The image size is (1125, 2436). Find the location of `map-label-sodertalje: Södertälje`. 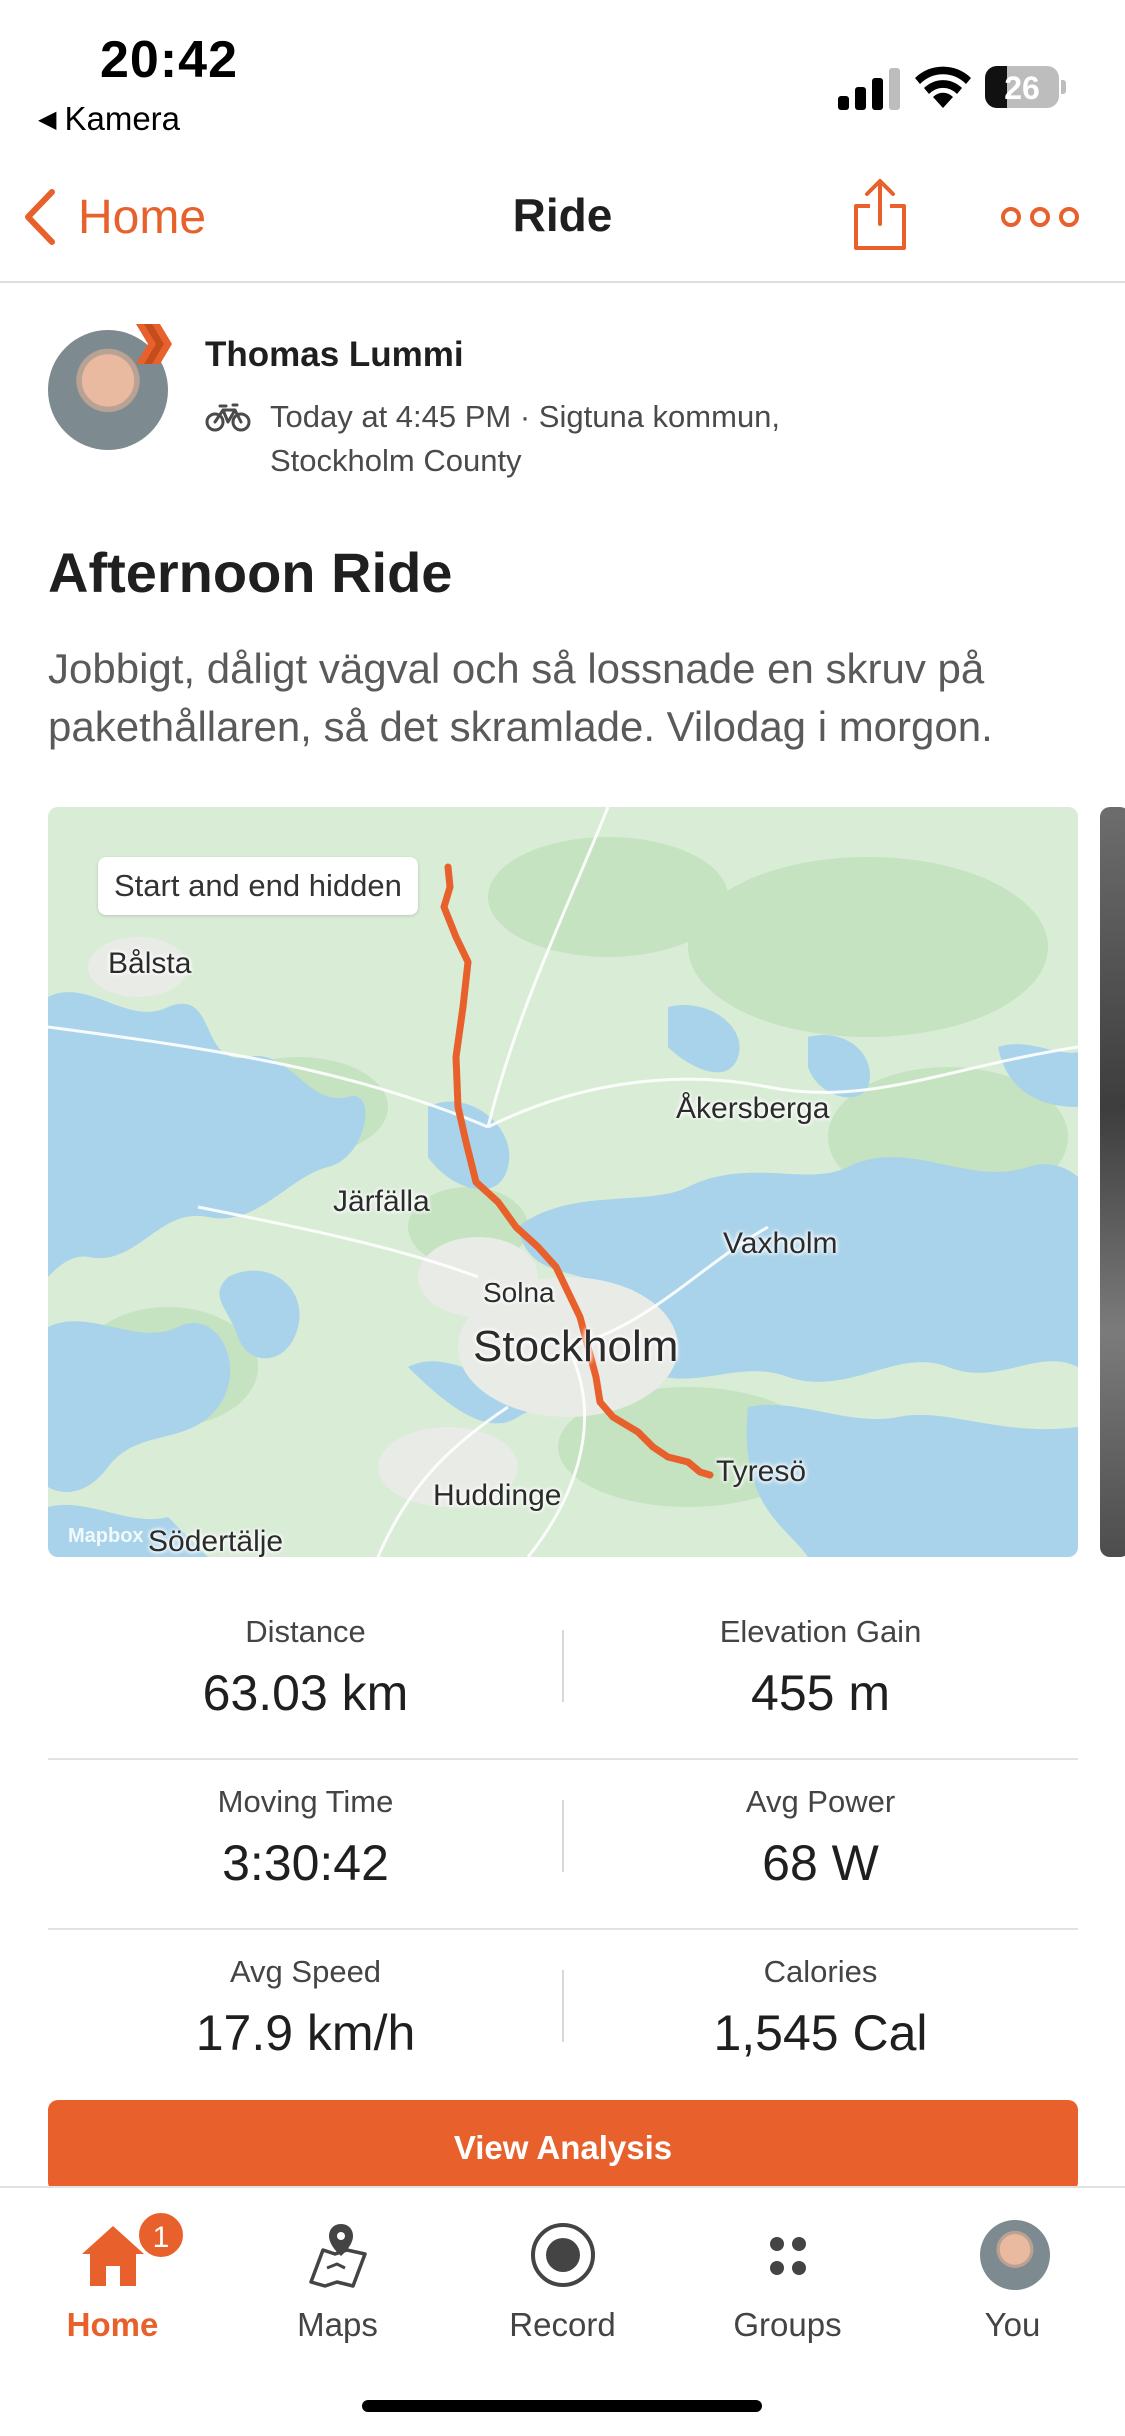

map-label-sodertalje: Södertälje is located at coordinates (216, 1541).